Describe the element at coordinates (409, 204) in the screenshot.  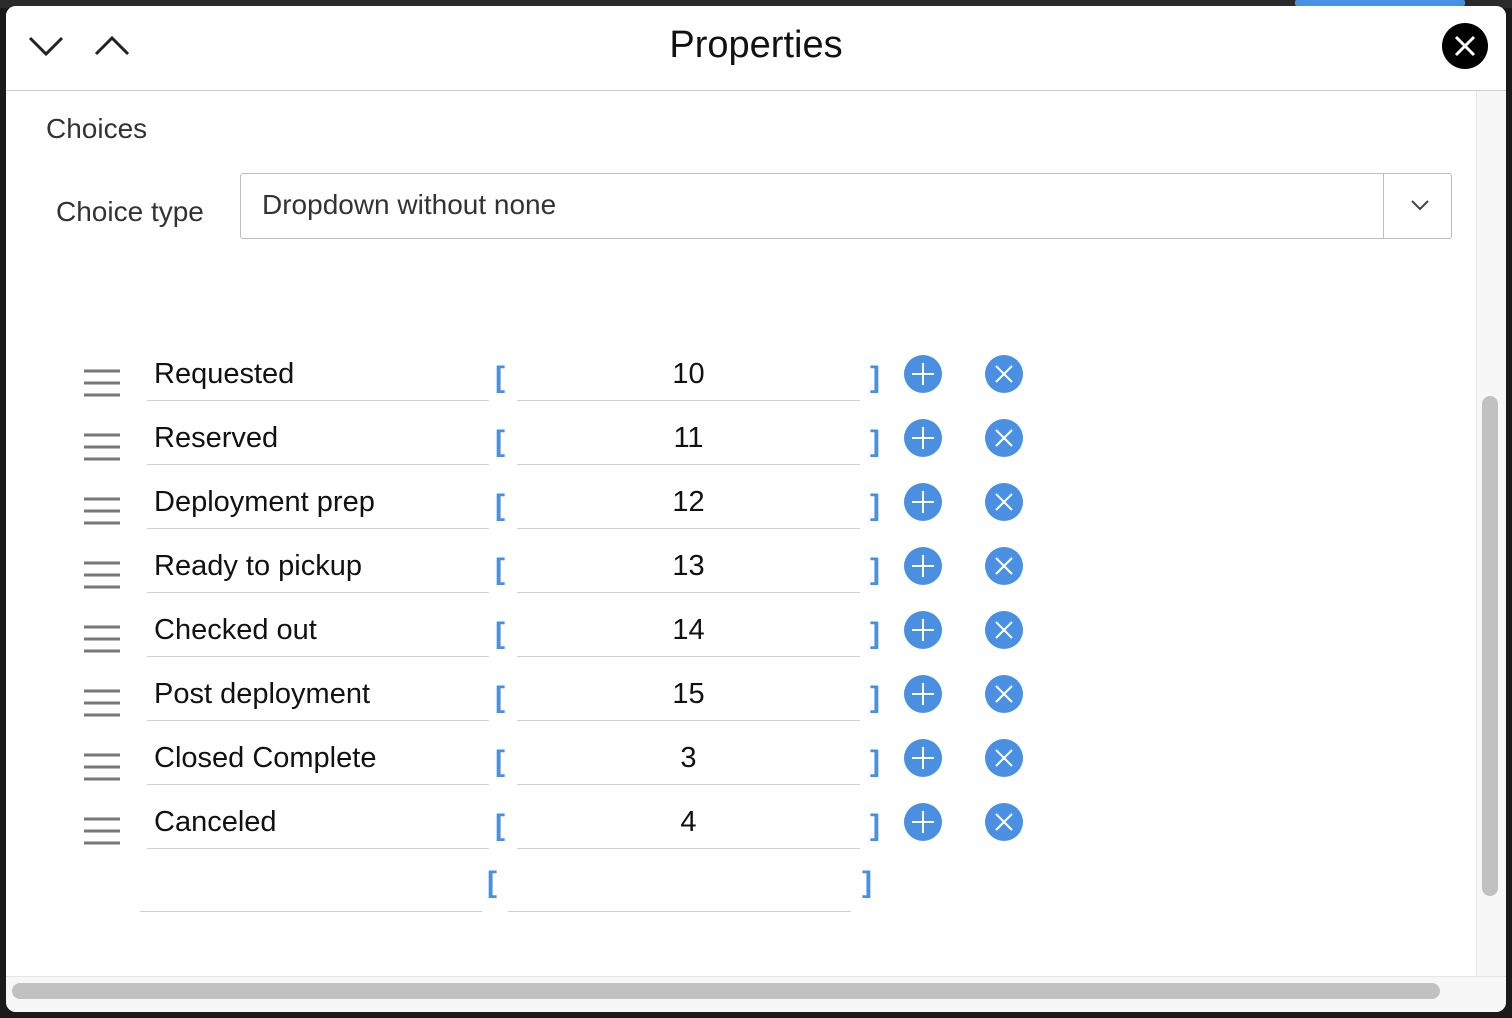
I see `choice-type-value: Dropdown without none` at that location.